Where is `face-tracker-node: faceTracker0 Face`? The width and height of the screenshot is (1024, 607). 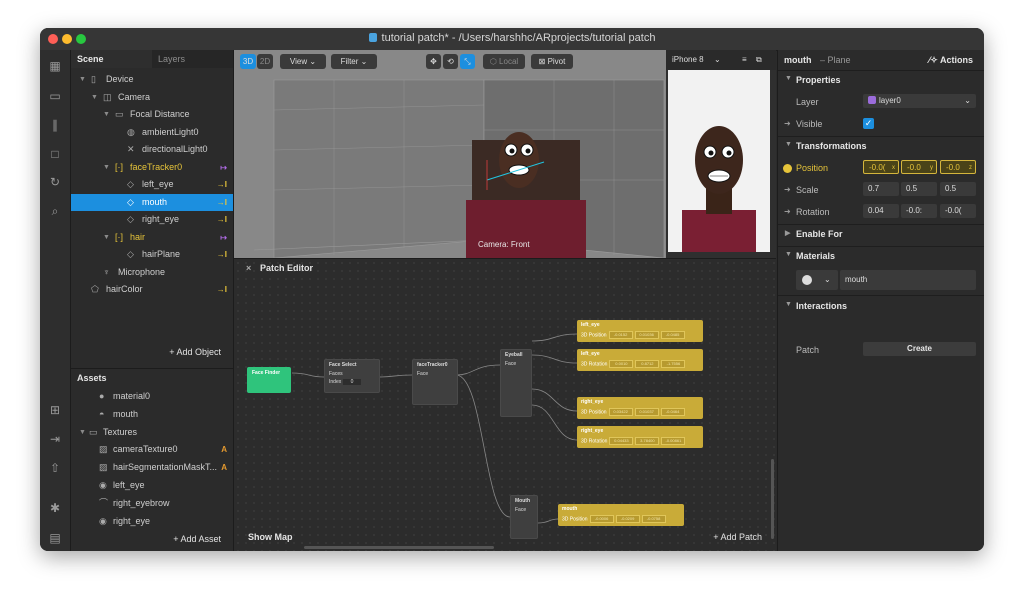
face-tracker-node: faceTracker0 Face is located at coordinates (435, 382).